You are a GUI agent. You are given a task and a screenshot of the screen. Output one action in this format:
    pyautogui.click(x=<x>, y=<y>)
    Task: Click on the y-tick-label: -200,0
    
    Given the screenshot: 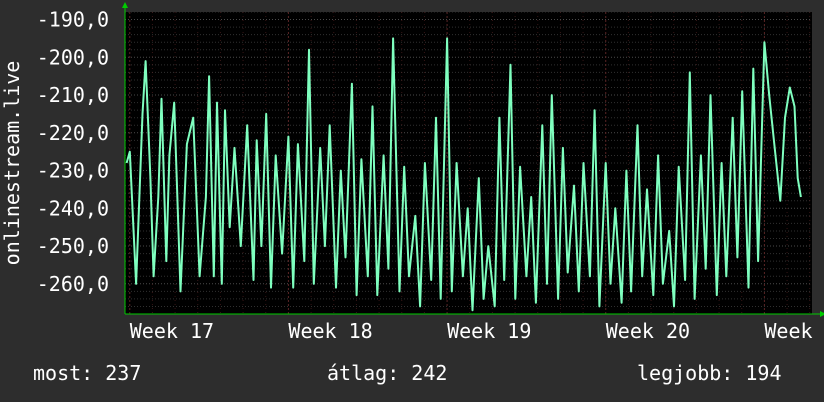 What is the action you would take?
    pyautogui.click(x=73, y=57)
    